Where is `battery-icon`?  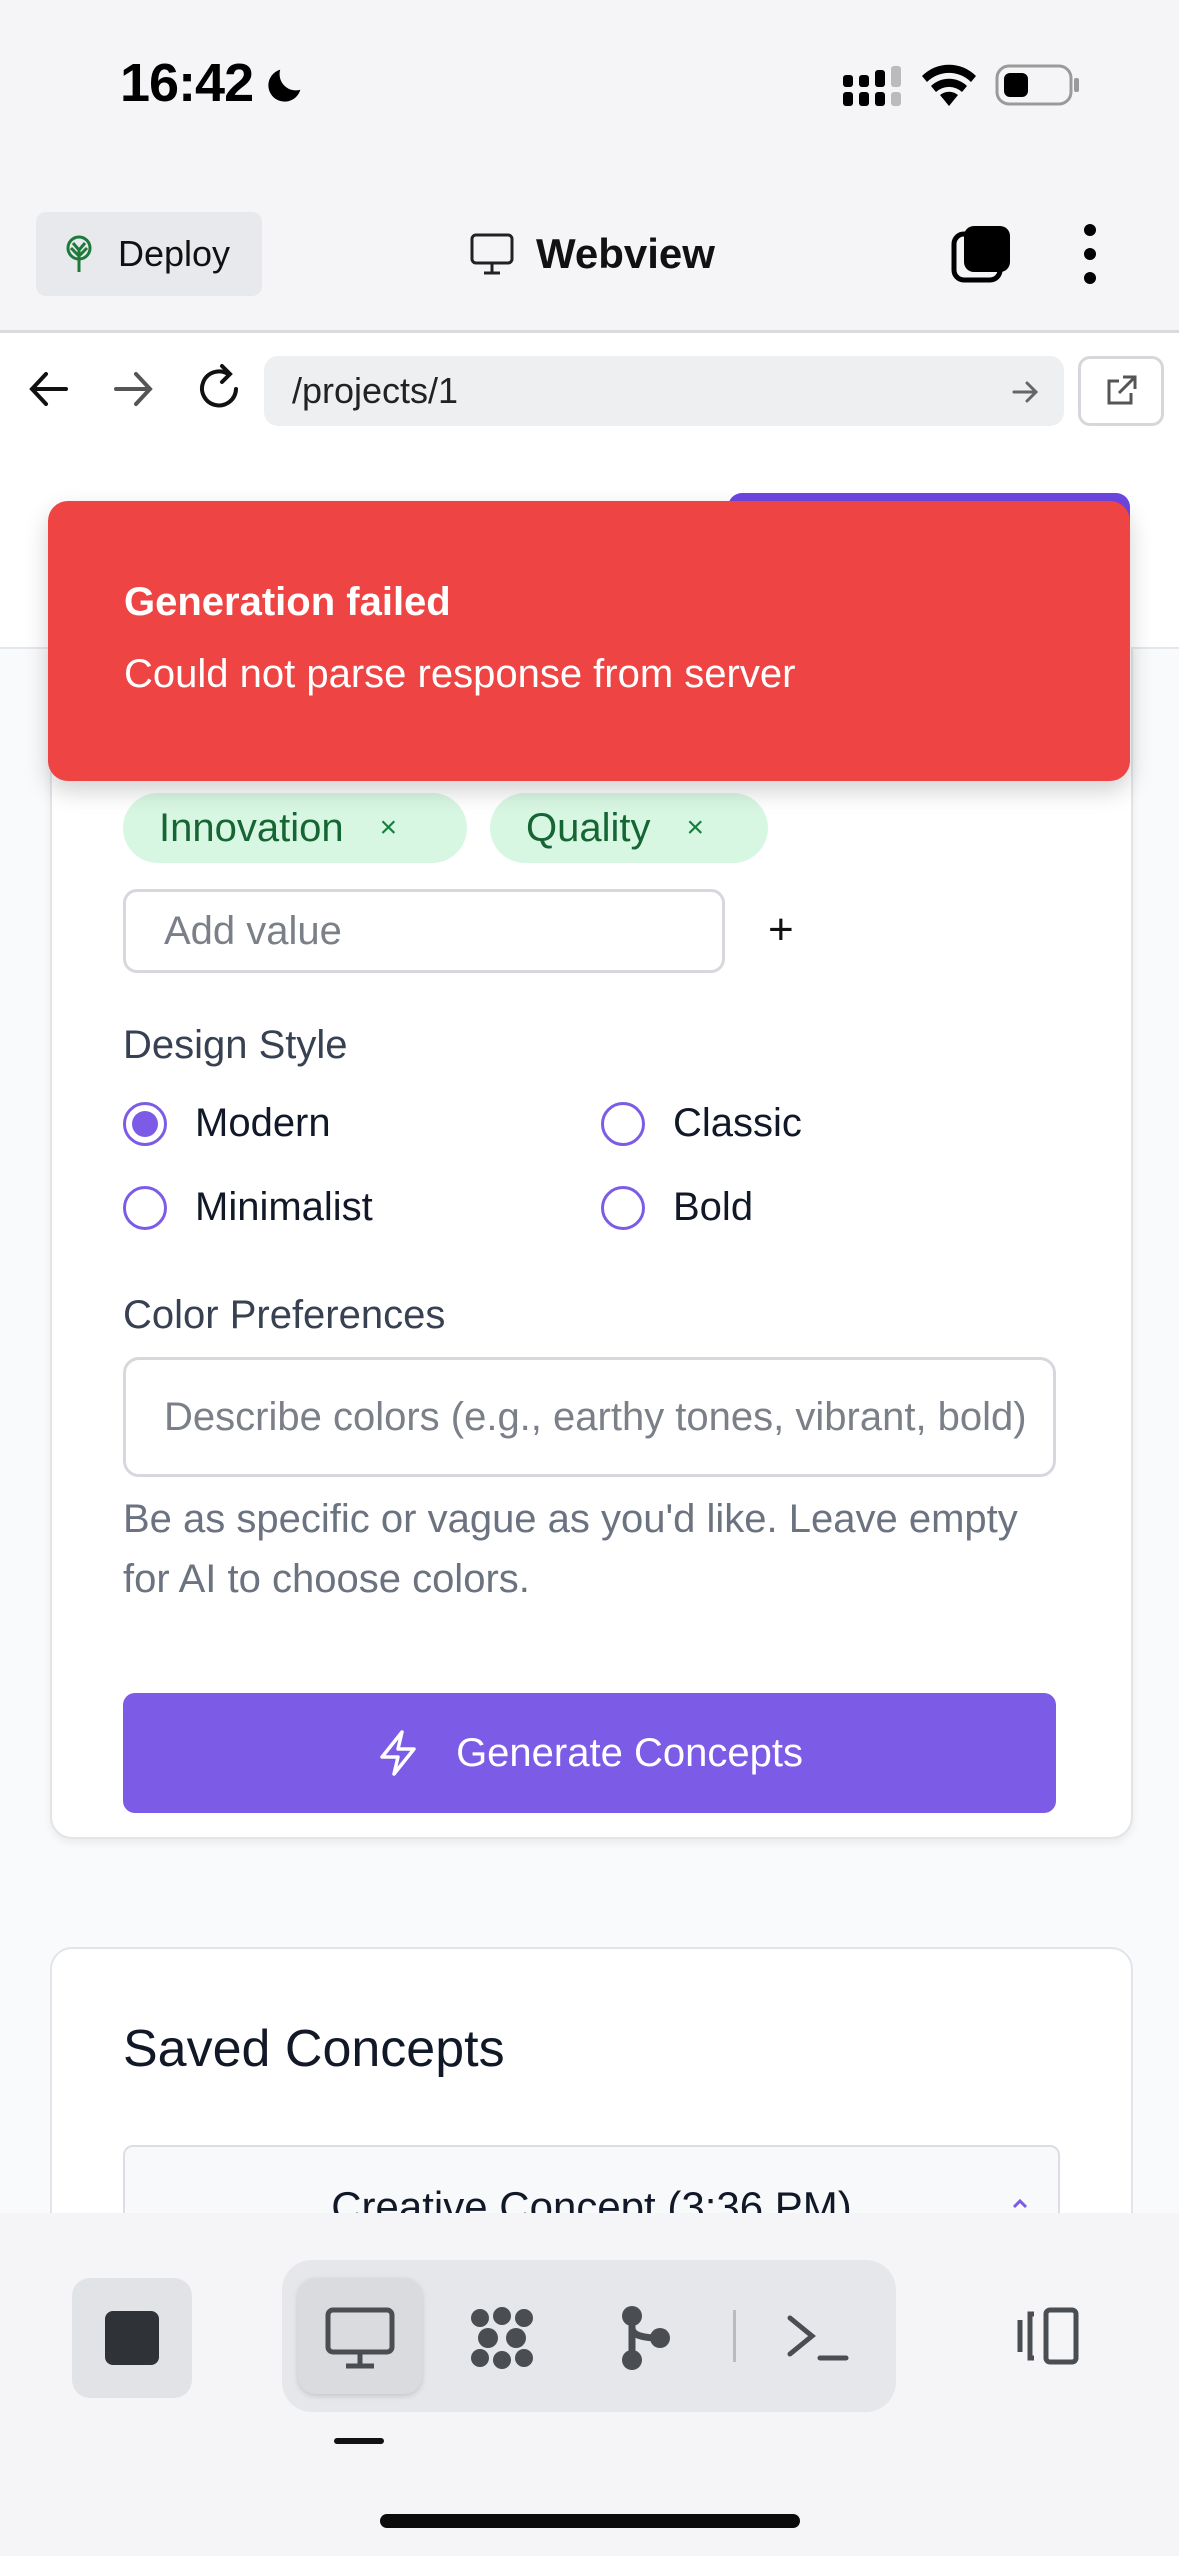 battery-icon is located at coordinates (1037, 85).